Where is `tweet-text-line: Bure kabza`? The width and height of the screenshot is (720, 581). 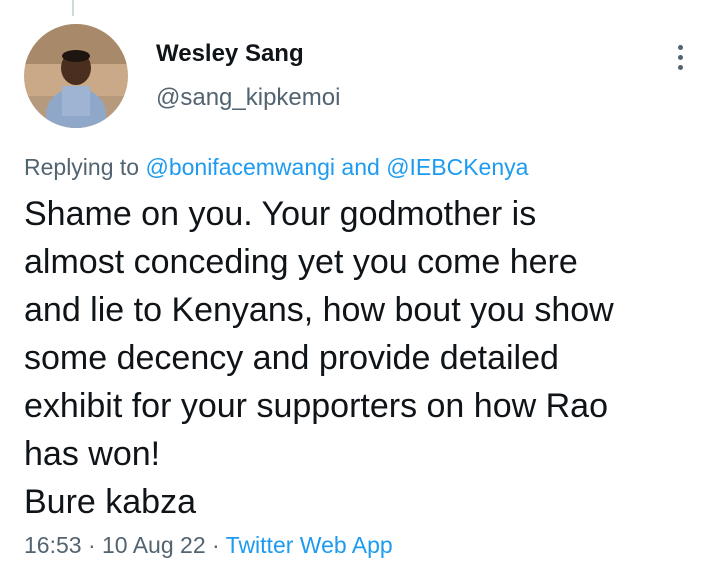 tweet-text-line: Bure kabza is located at coordinates (110, 502).